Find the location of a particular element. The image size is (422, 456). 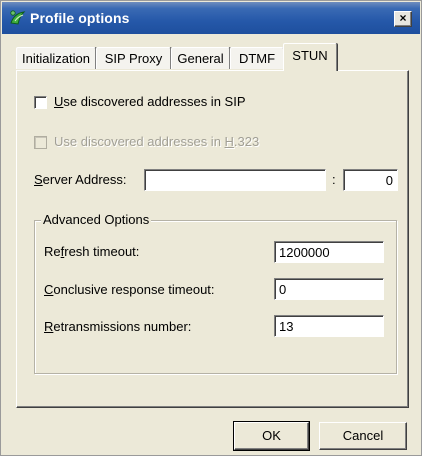

close-icon: × is located at coordinates (403, 18).